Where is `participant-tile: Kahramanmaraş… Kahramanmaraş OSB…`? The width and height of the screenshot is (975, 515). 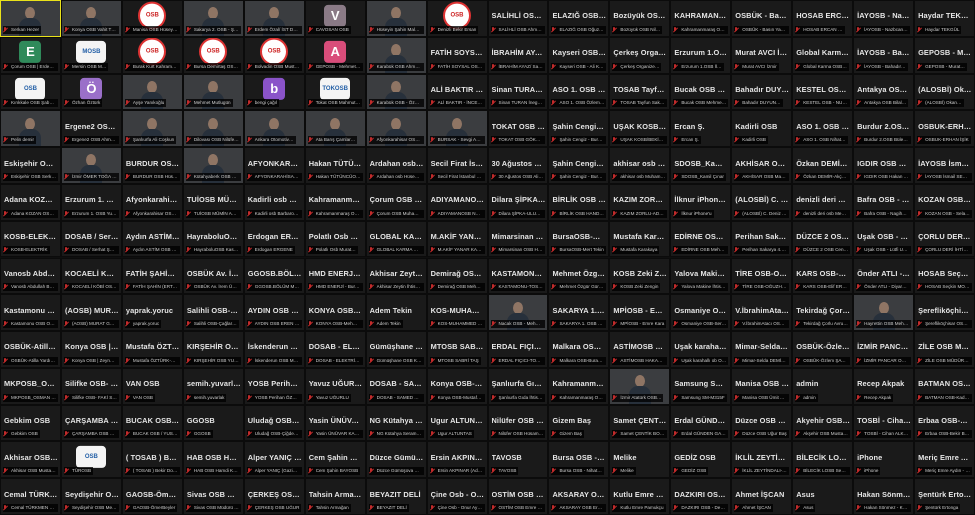 participant-tile: Kahramanmaraş… Kahramanmaraş OSB… is located at coordinates (335, 202).